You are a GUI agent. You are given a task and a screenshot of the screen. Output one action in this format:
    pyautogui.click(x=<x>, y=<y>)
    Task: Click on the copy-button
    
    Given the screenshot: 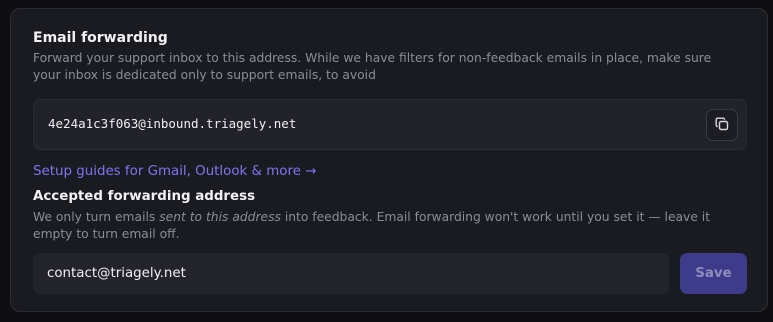 What is the action you would take?
    pyautogui.click(x=722, y=125)
    